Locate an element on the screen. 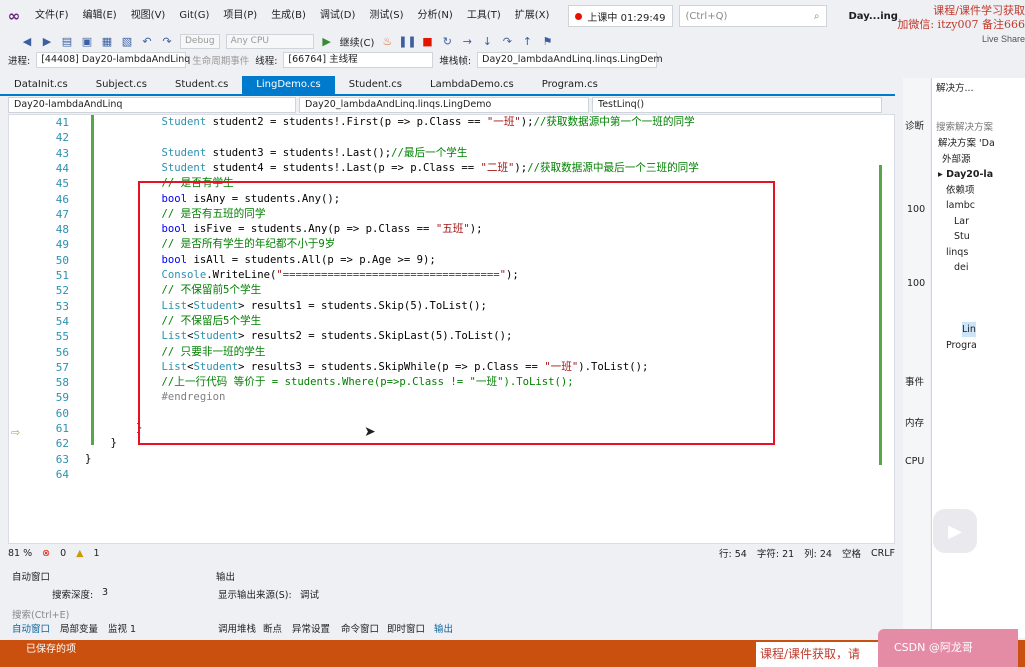 The image size is (1025, 667). show-next-icon: → is located at coordinates (467, 41).